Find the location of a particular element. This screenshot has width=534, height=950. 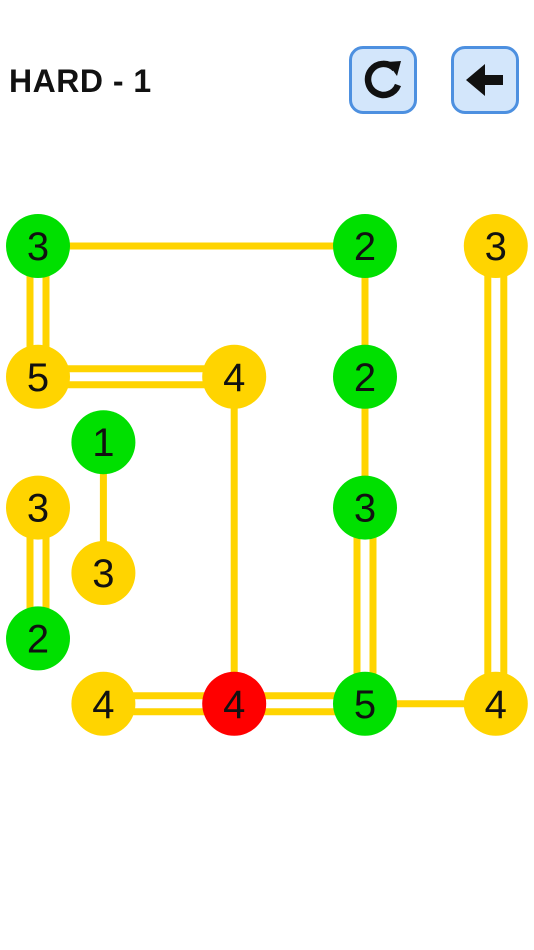

island-g: 1 is located at coordinates (103, 442).